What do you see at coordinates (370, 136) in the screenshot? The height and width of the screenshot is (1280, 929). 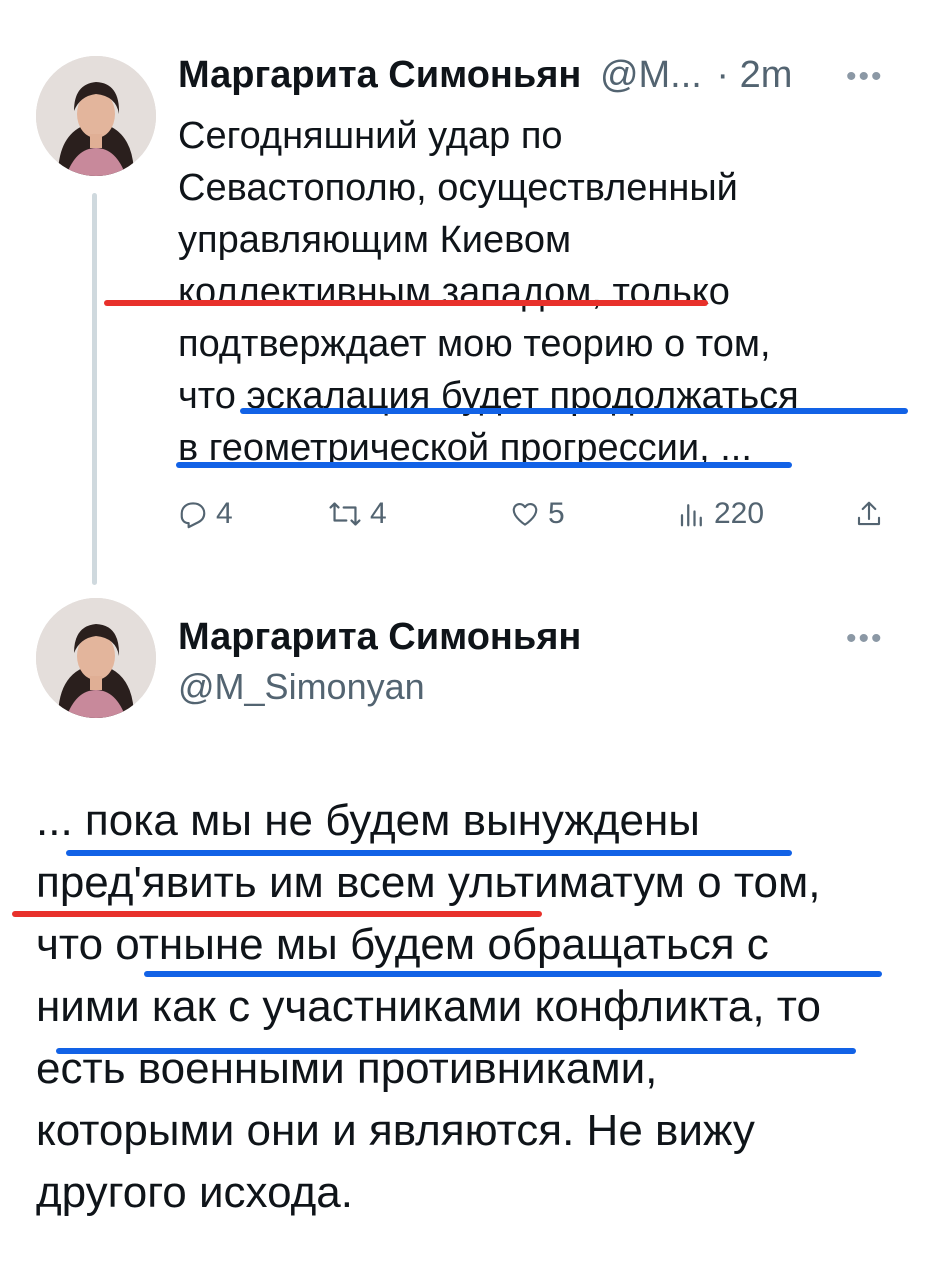 I see `tweet-text-line: Сегодняшний удар по` at bounding box center [370, 136].